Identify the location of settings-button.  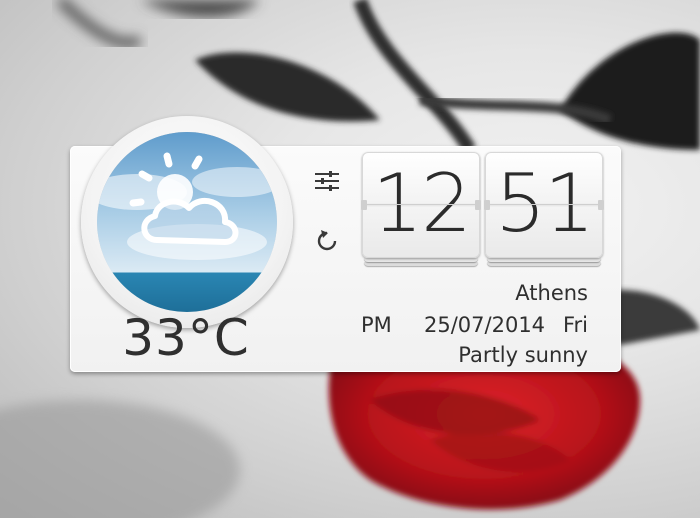
(327, 181).